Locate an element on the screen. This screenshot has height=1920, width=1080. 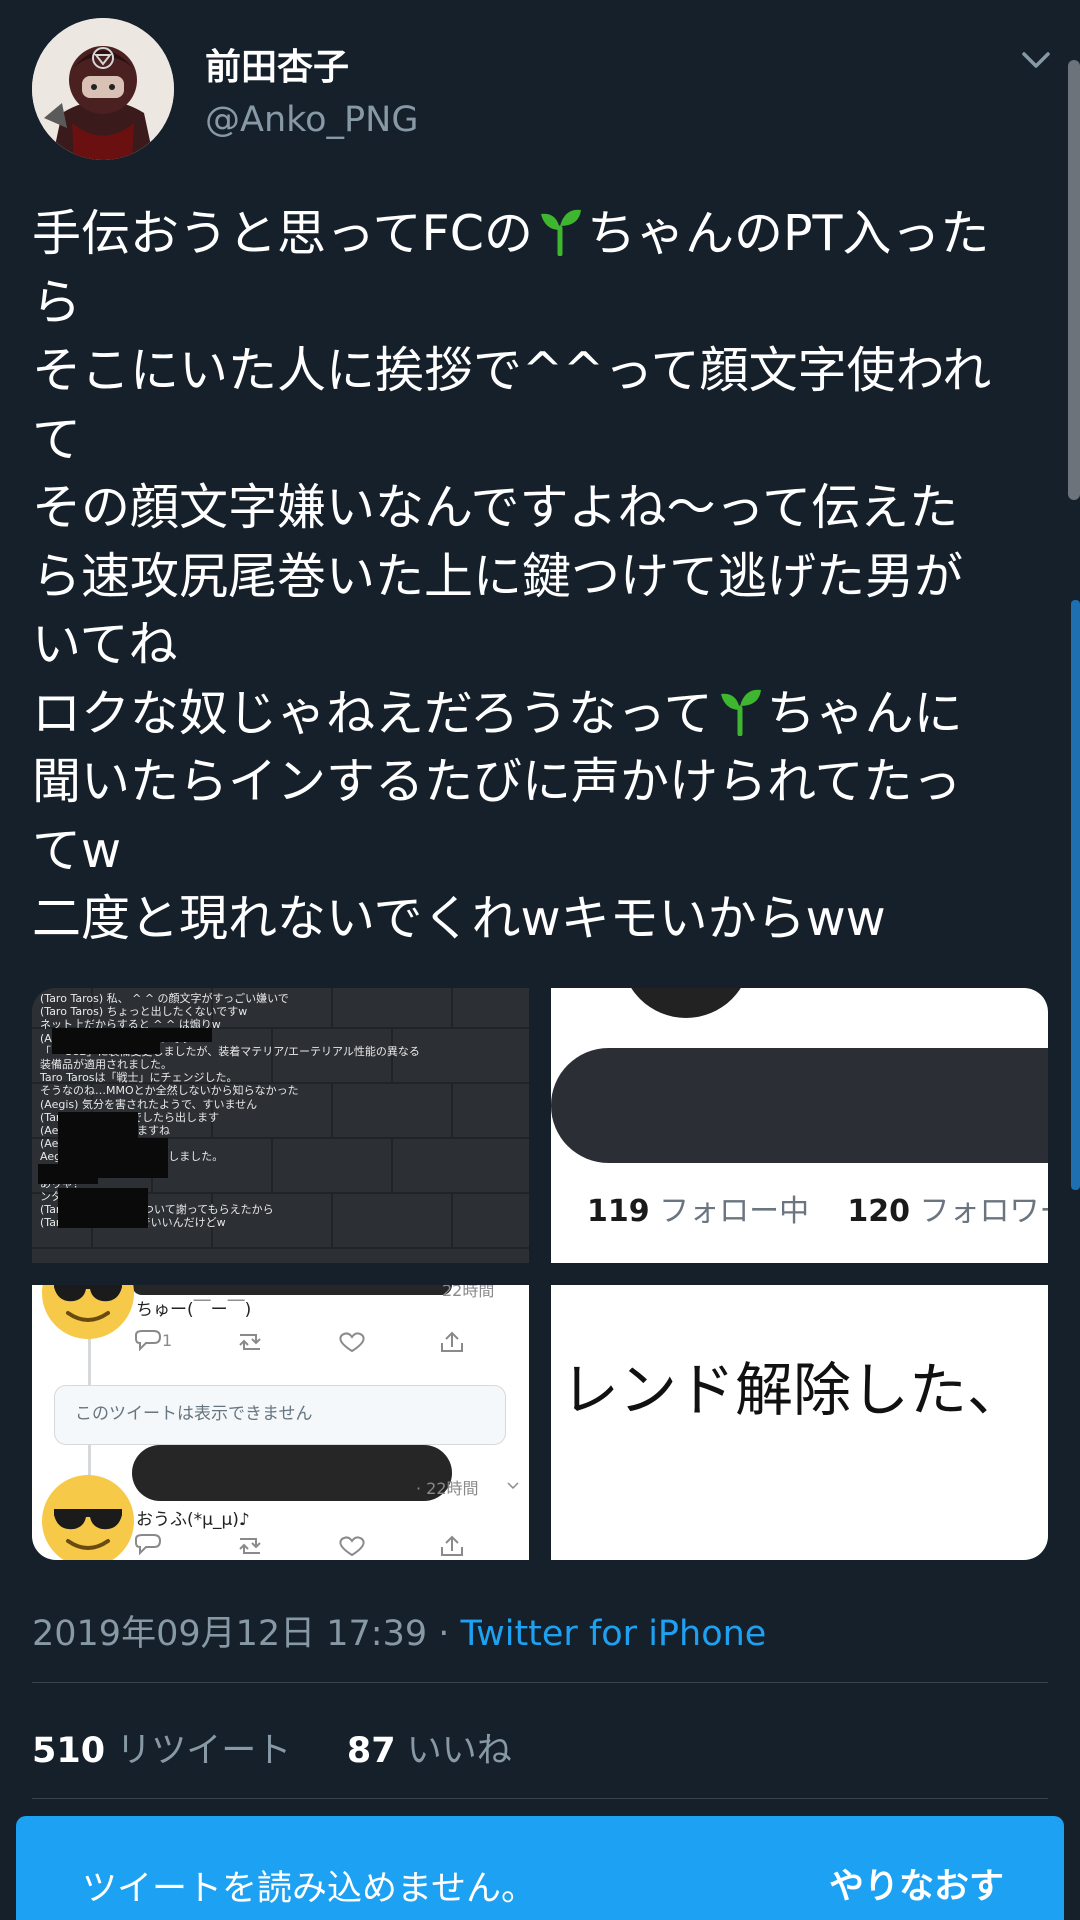
chat-line: (Taro Taros) ^ ^ について謝ってもらえたから is located at coordinates (157, 1209).